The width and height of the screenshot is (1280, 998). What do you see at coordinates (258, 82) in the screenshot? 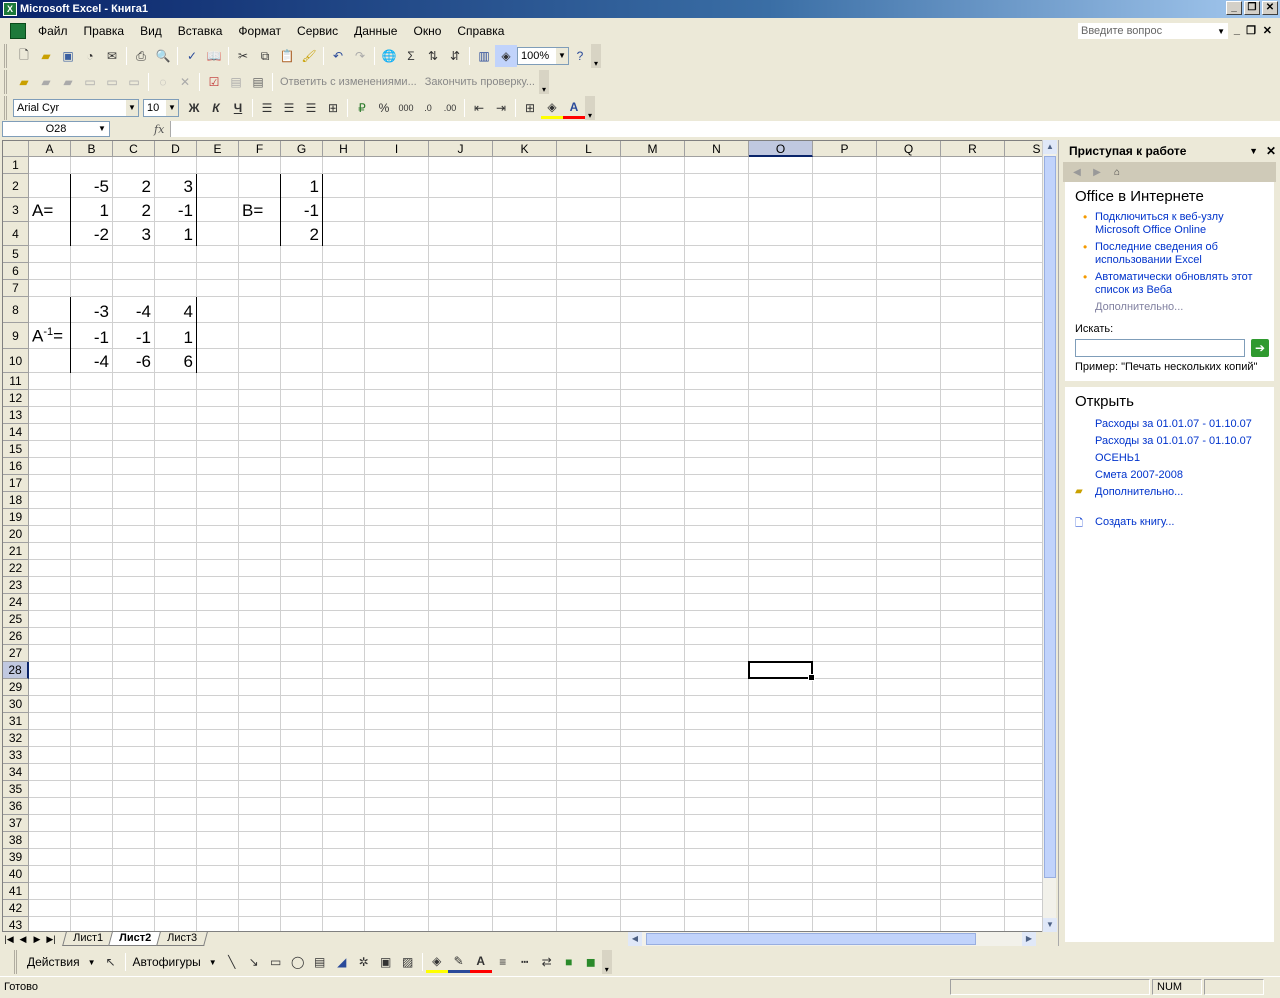
I see `send-icon: ▤` at bounding box center [258, 82].